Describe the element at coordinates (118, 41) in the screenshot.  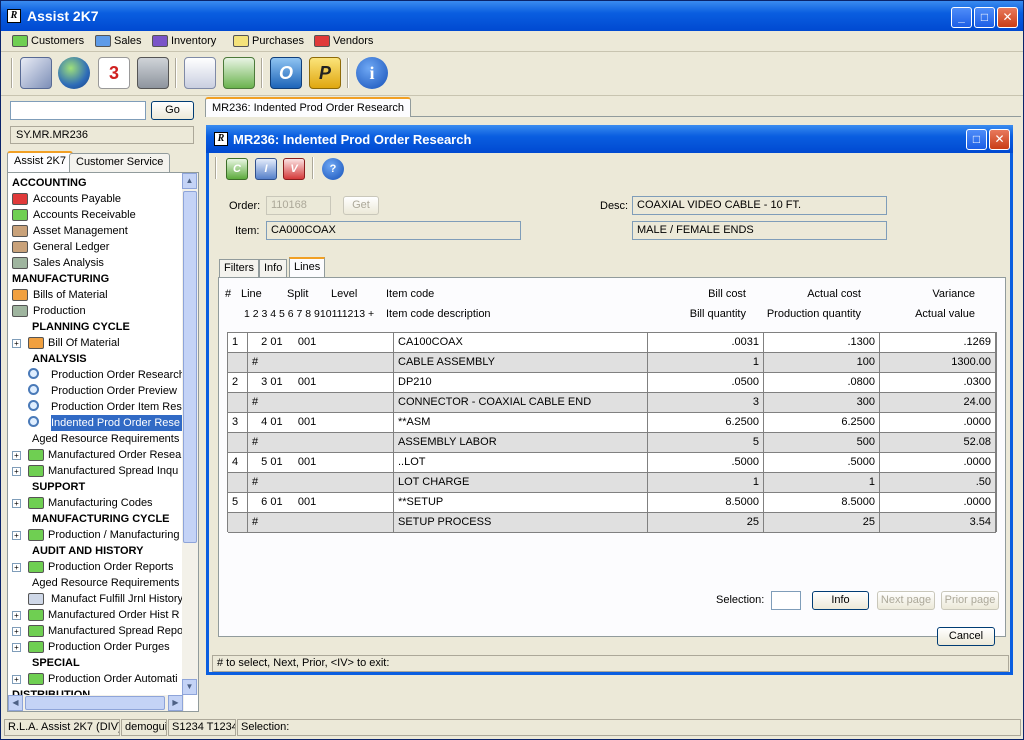
I see `menu-sales: Sales` at that location.